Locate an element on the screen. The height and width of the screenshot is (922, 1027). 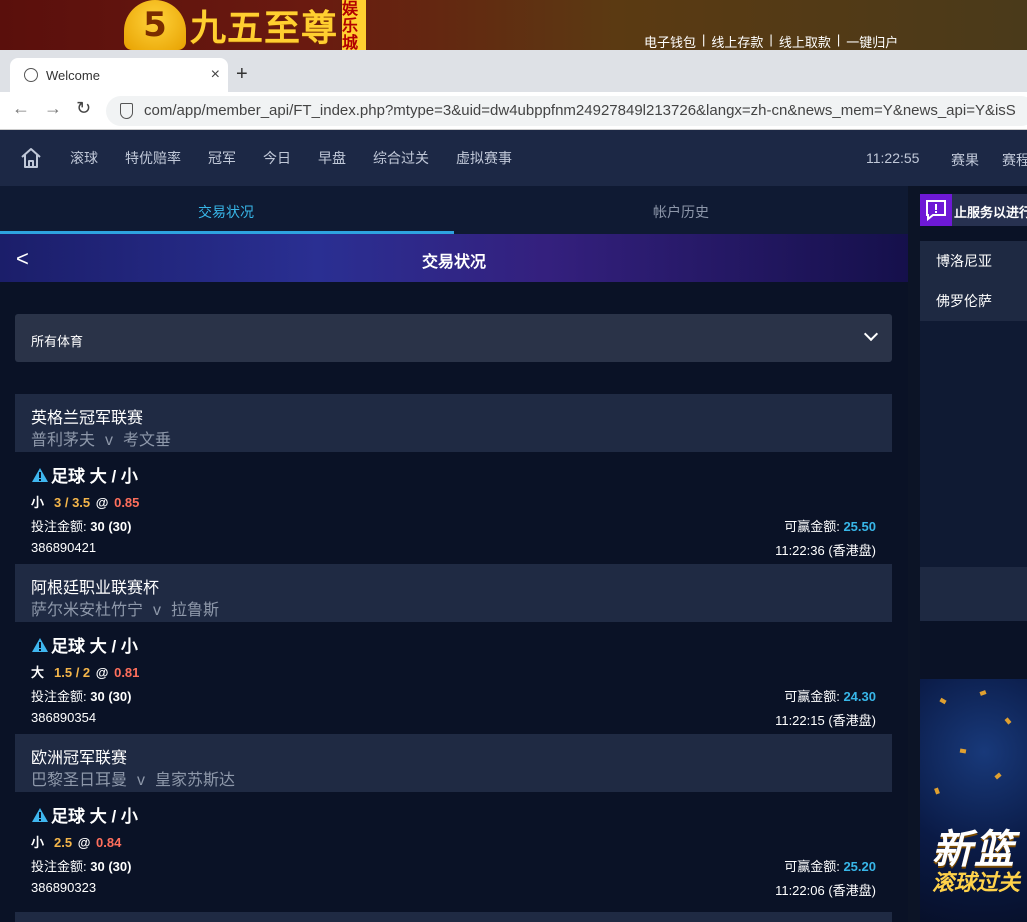
link-merge-account: 一键归户 is located at coordinates (872, 41).